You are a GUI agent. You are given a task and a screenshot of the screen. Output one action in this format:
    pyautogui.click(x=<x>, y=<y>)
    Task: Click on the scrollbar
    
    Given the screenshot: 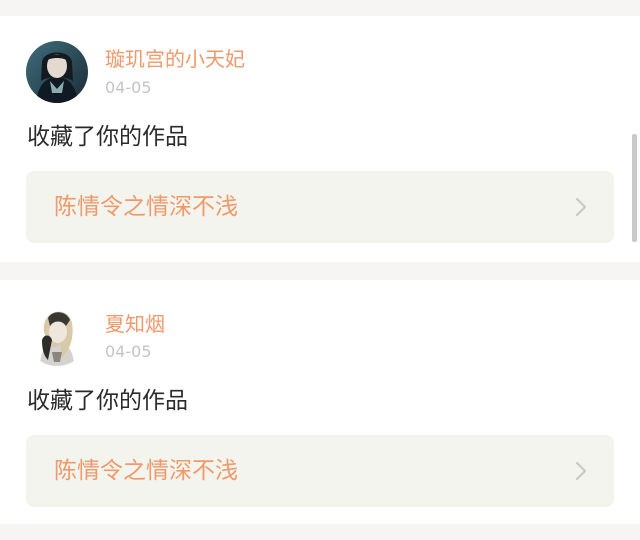 What is the action you would take?
    pyautogui.click(x=634, y=188)
    